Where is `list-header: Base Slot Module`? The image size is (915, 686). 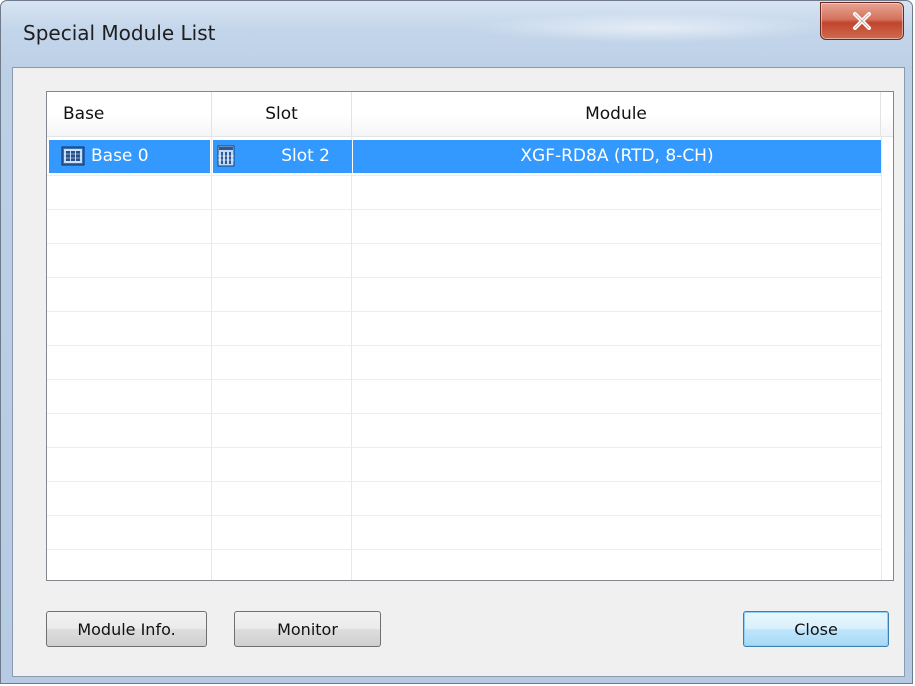
list-header: Base Slot Module is located at coordinates (470, 114).